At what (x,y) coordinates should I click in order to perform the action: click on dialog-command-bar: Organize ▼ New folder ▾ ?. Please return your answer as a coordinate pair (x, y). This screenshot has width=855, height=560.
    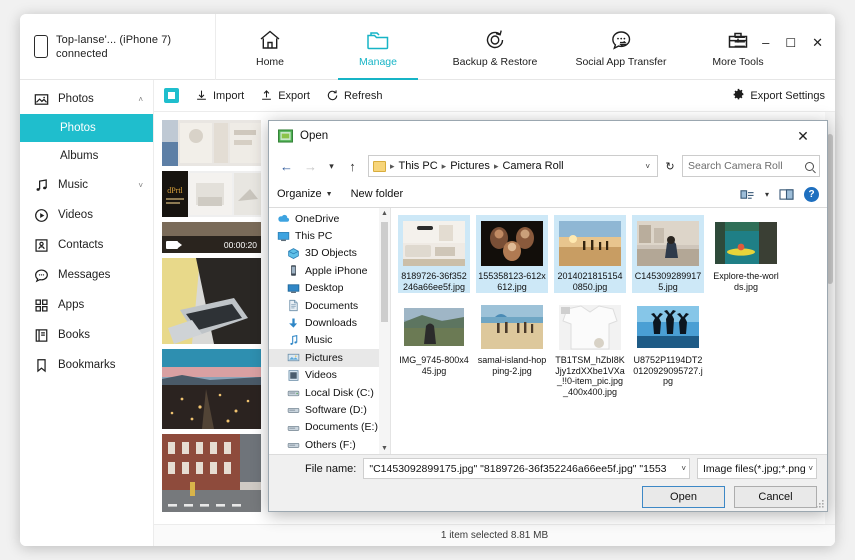
    Looking at the image, I should click on (548, 194).